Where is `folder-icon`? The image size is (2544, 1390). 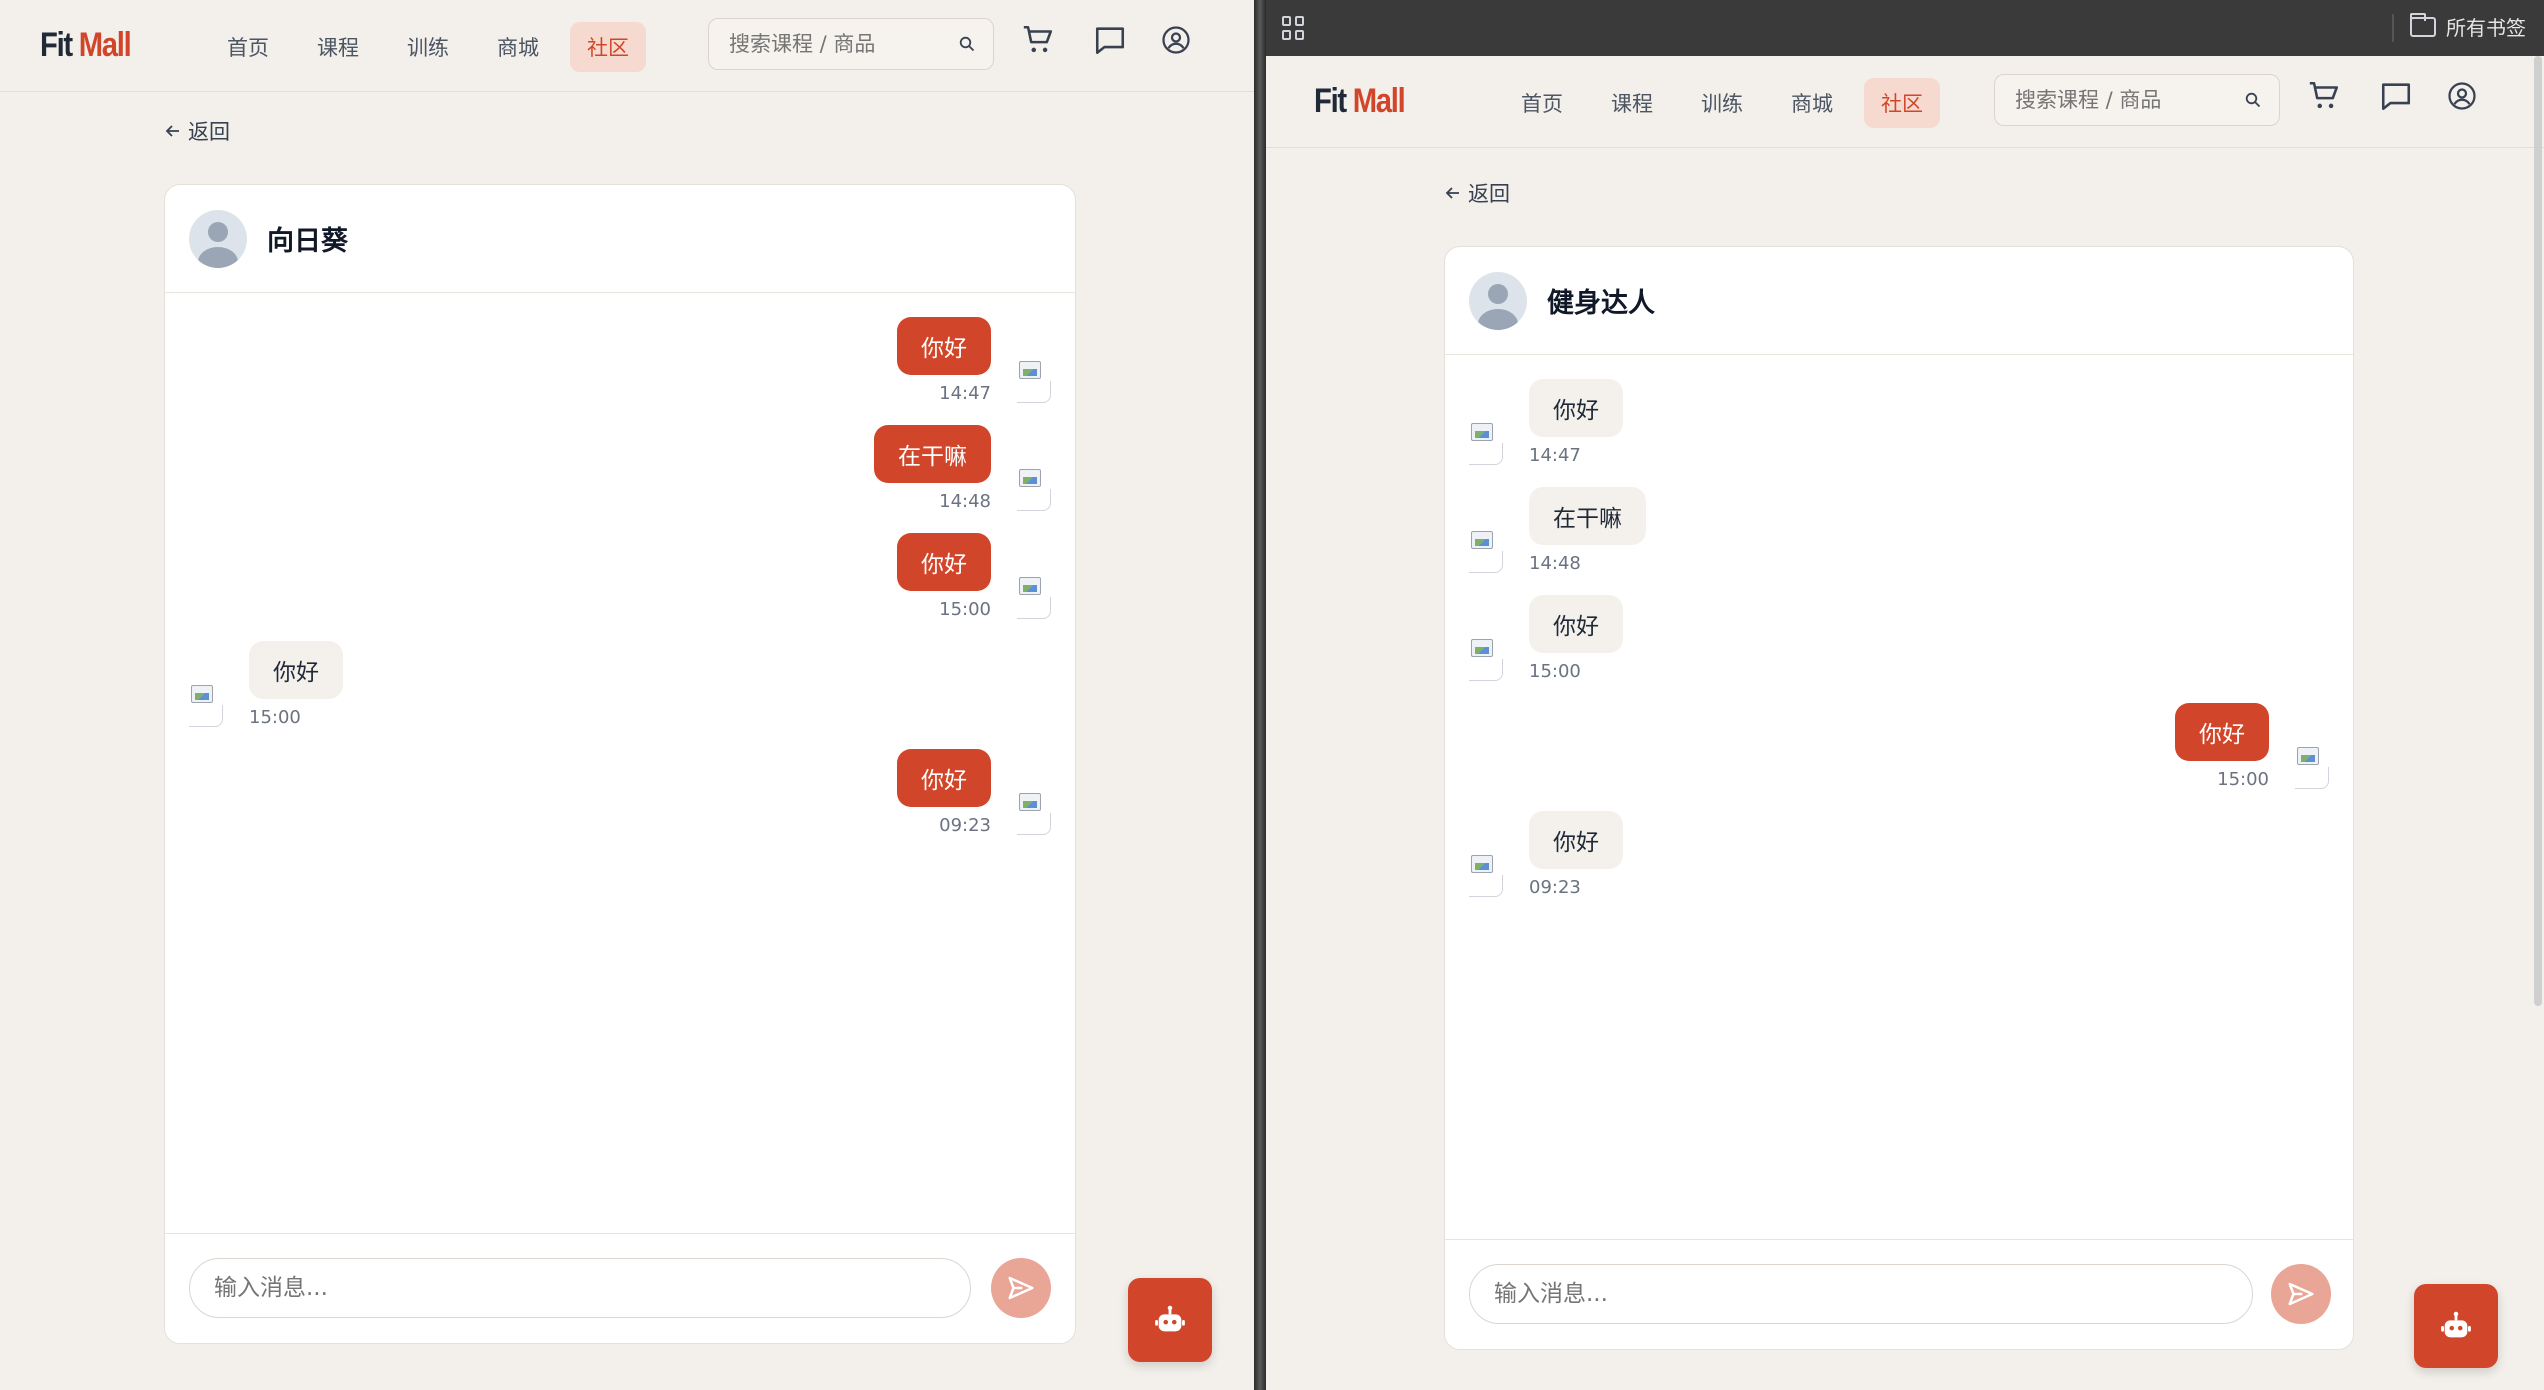
folder-icon is located at coordinates (2423, 24).